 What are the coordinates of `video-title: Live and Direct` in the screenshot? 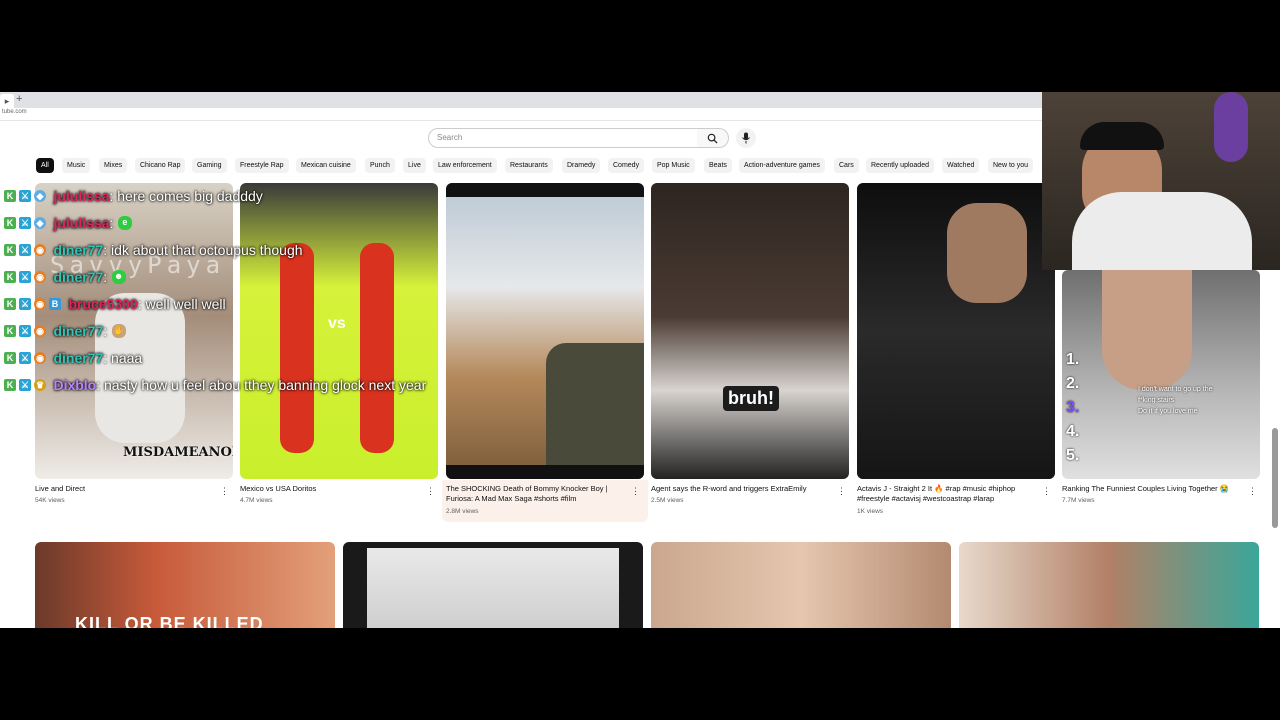 It's located at (125, 489).